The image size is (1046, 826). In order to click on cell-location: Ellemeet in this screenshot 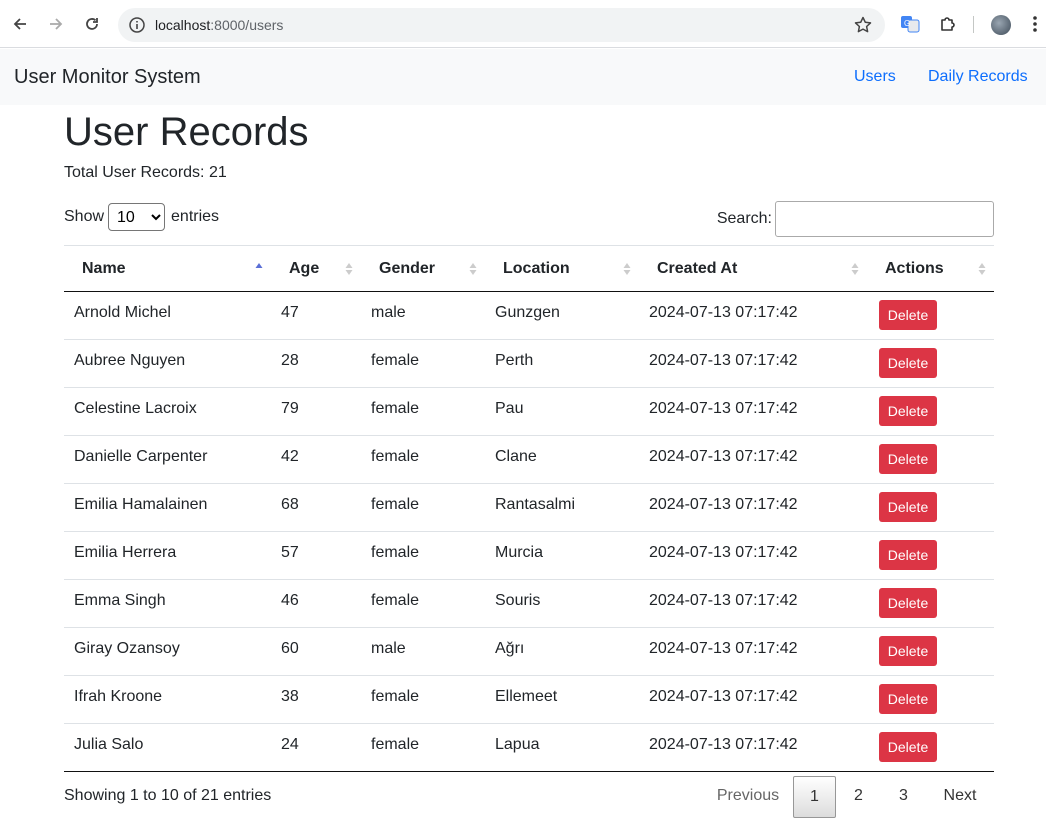, I will do `click(562, 699)`.